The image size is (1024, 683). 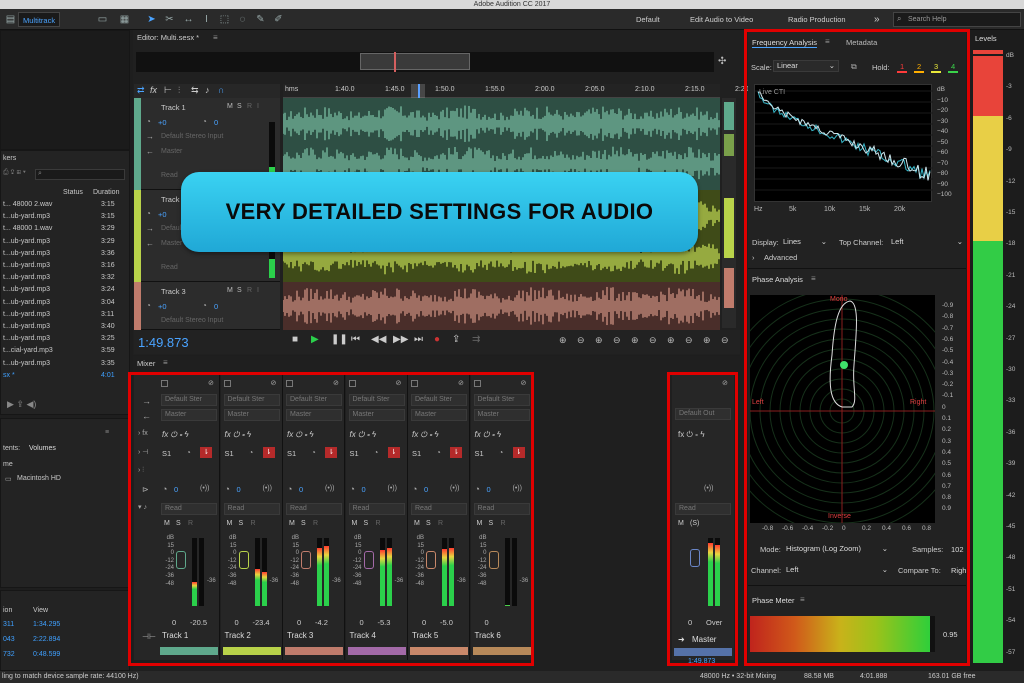 I want to click on spot-heal-icon: ✐, so click(x=278, y=19).